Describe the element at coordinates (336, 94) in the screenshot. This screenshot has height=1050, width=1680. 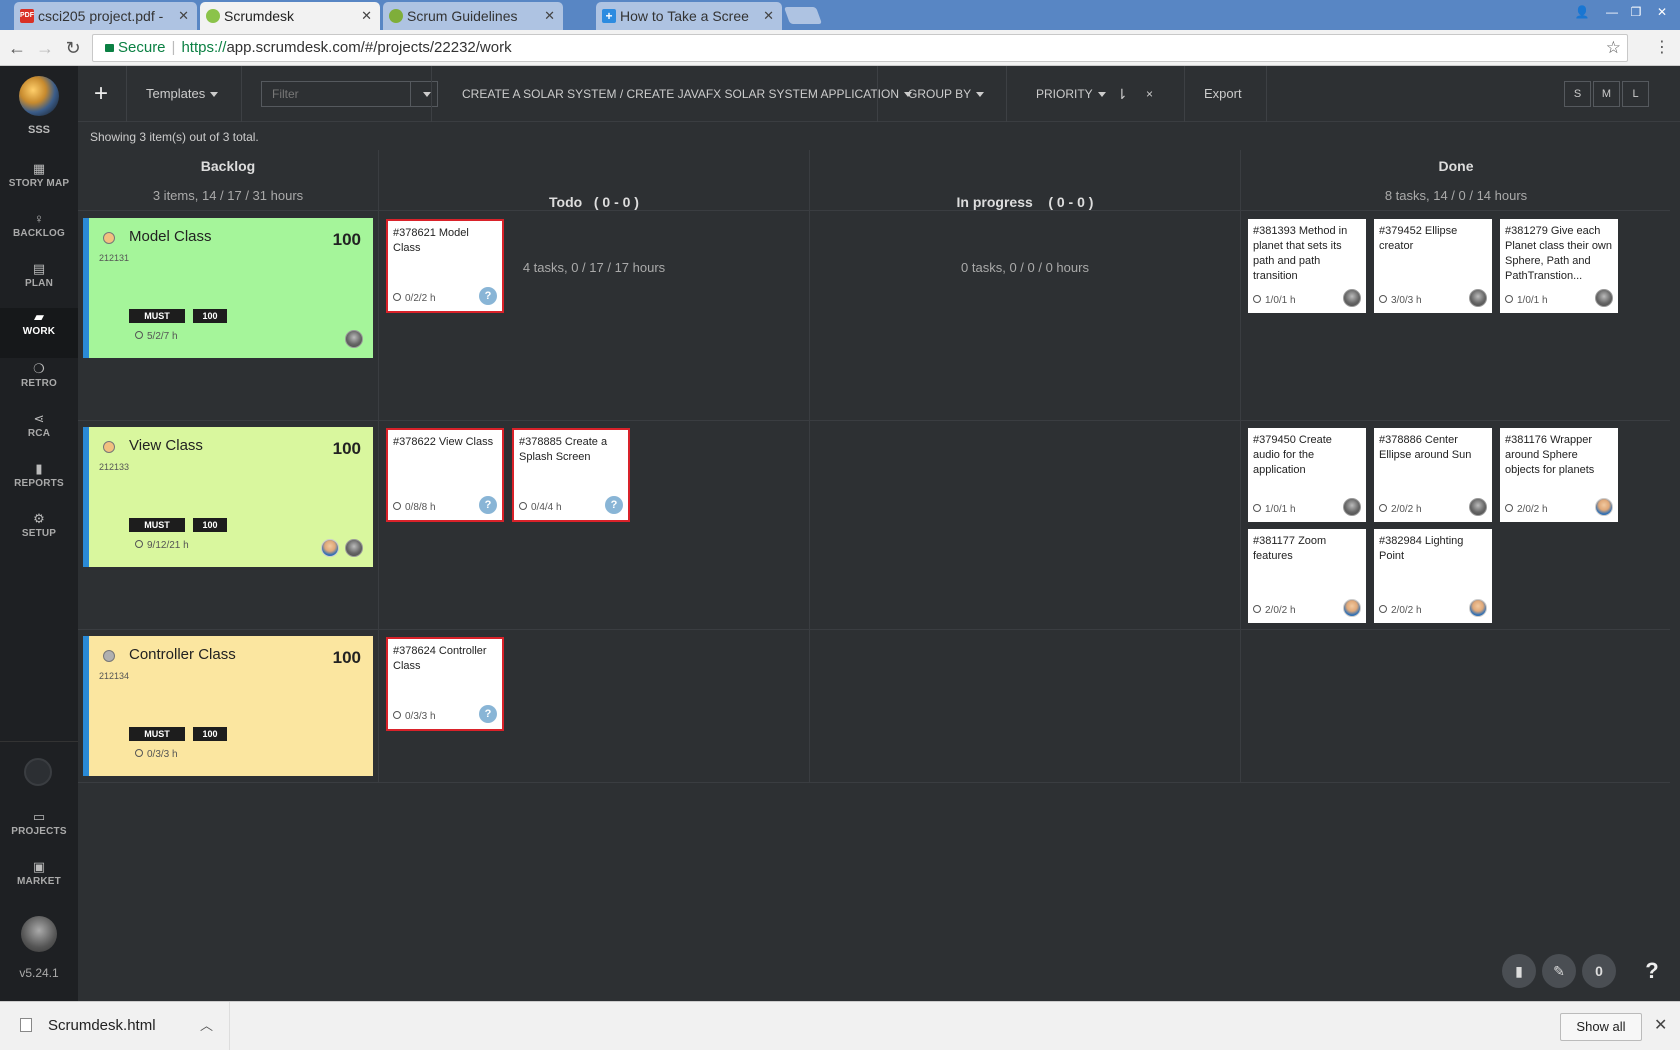
I see `filter-input: Filter` at that location.